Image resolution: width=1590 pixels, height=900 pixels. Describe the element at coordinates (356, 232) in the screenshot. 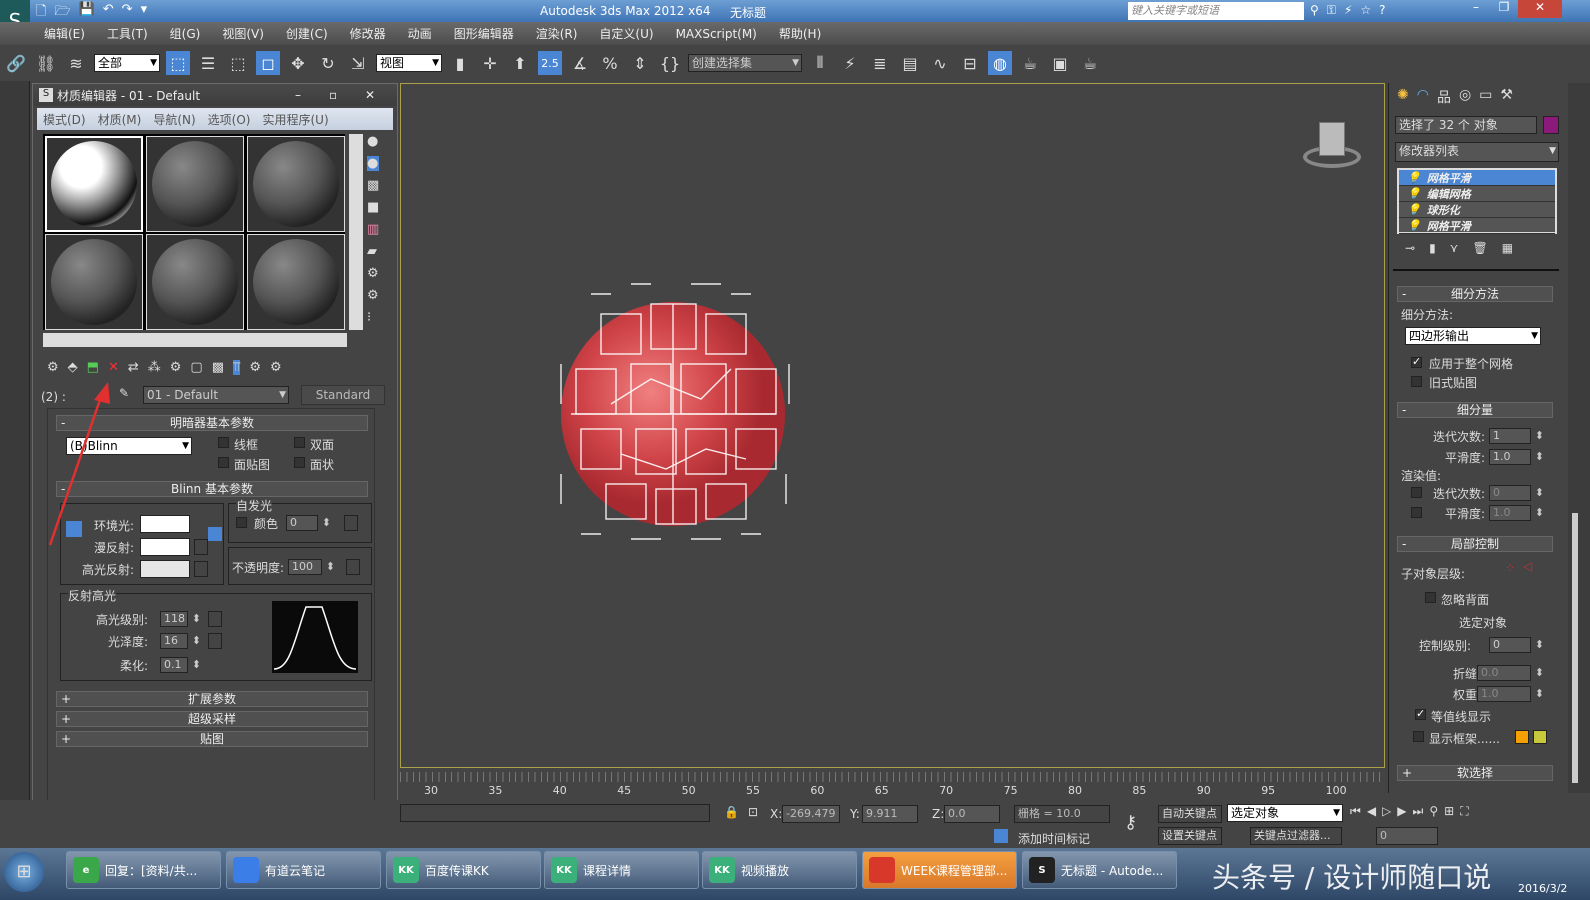

I see `sample-slots-vscroll` at that location.